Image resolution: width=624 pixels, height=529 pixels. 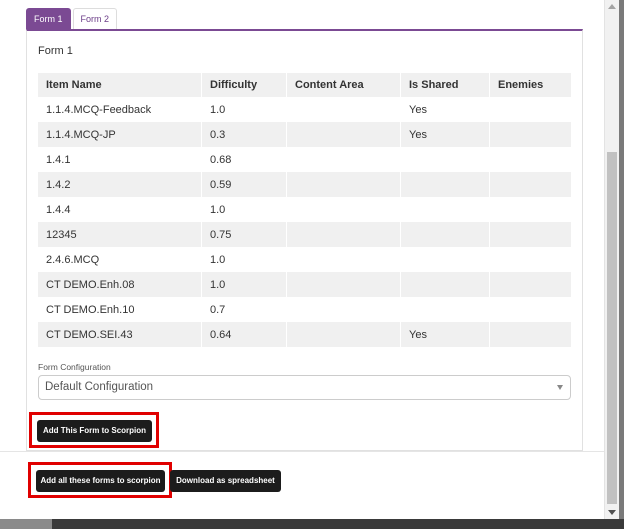 I want to click on cell-item-name: 1.4.4, so click(x=120, y=209).